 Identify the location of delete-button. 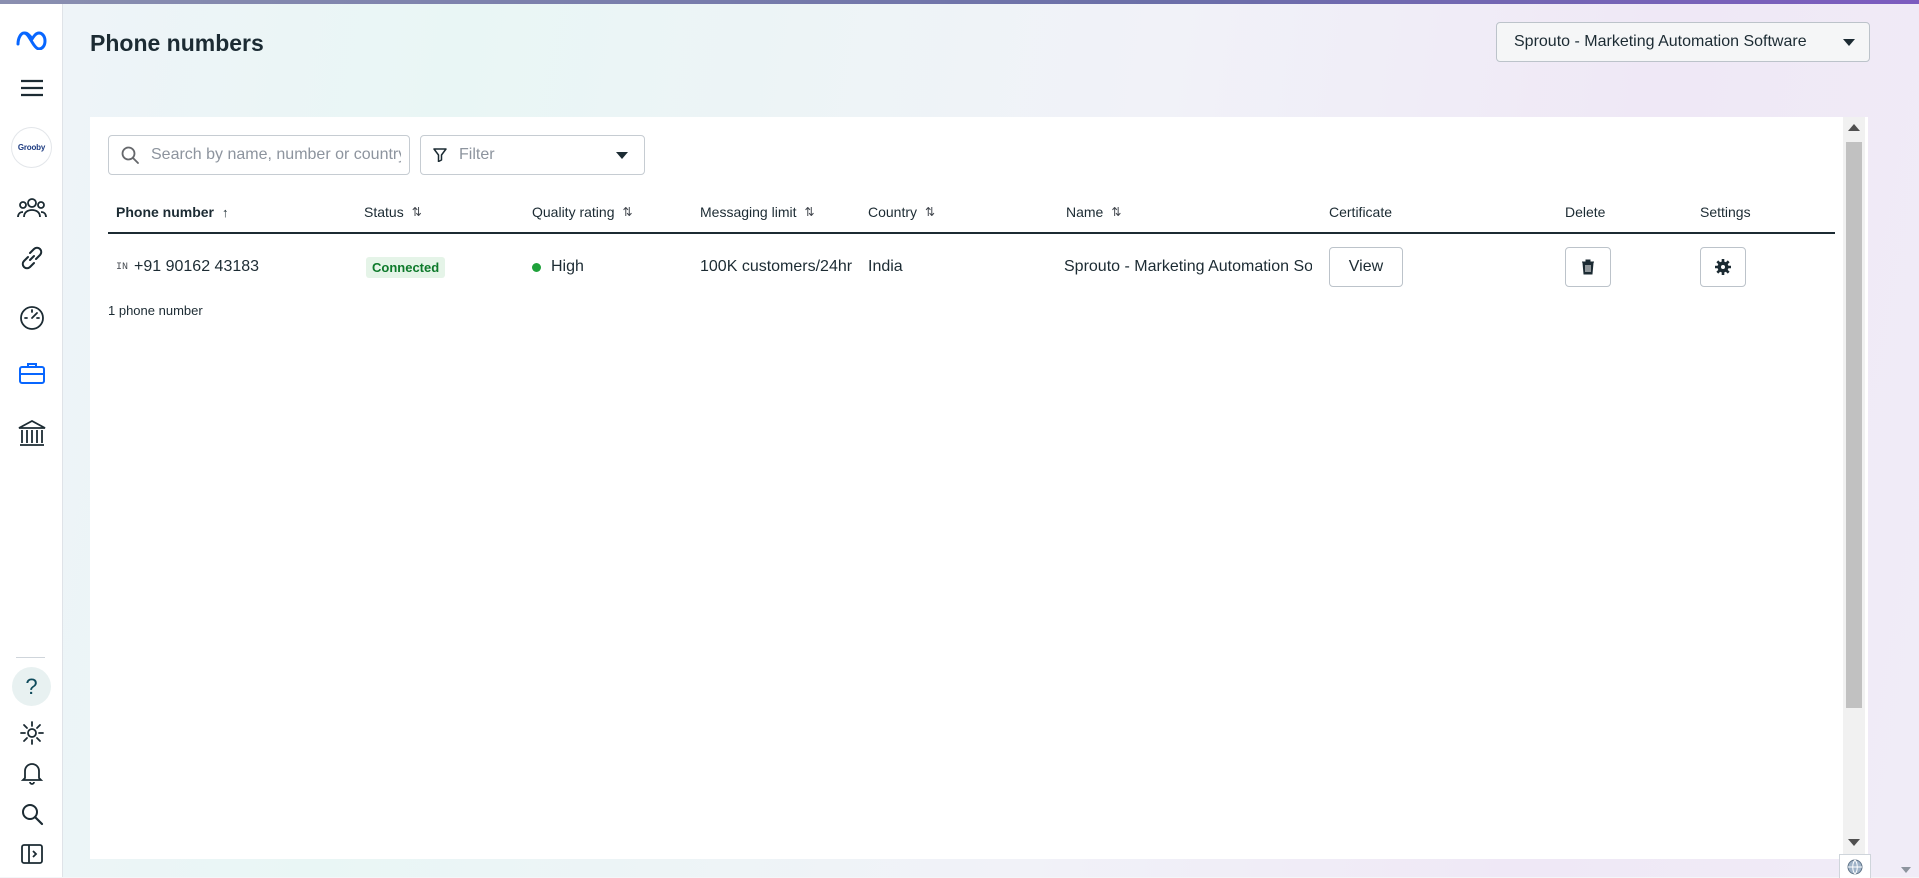
(1588, 267).